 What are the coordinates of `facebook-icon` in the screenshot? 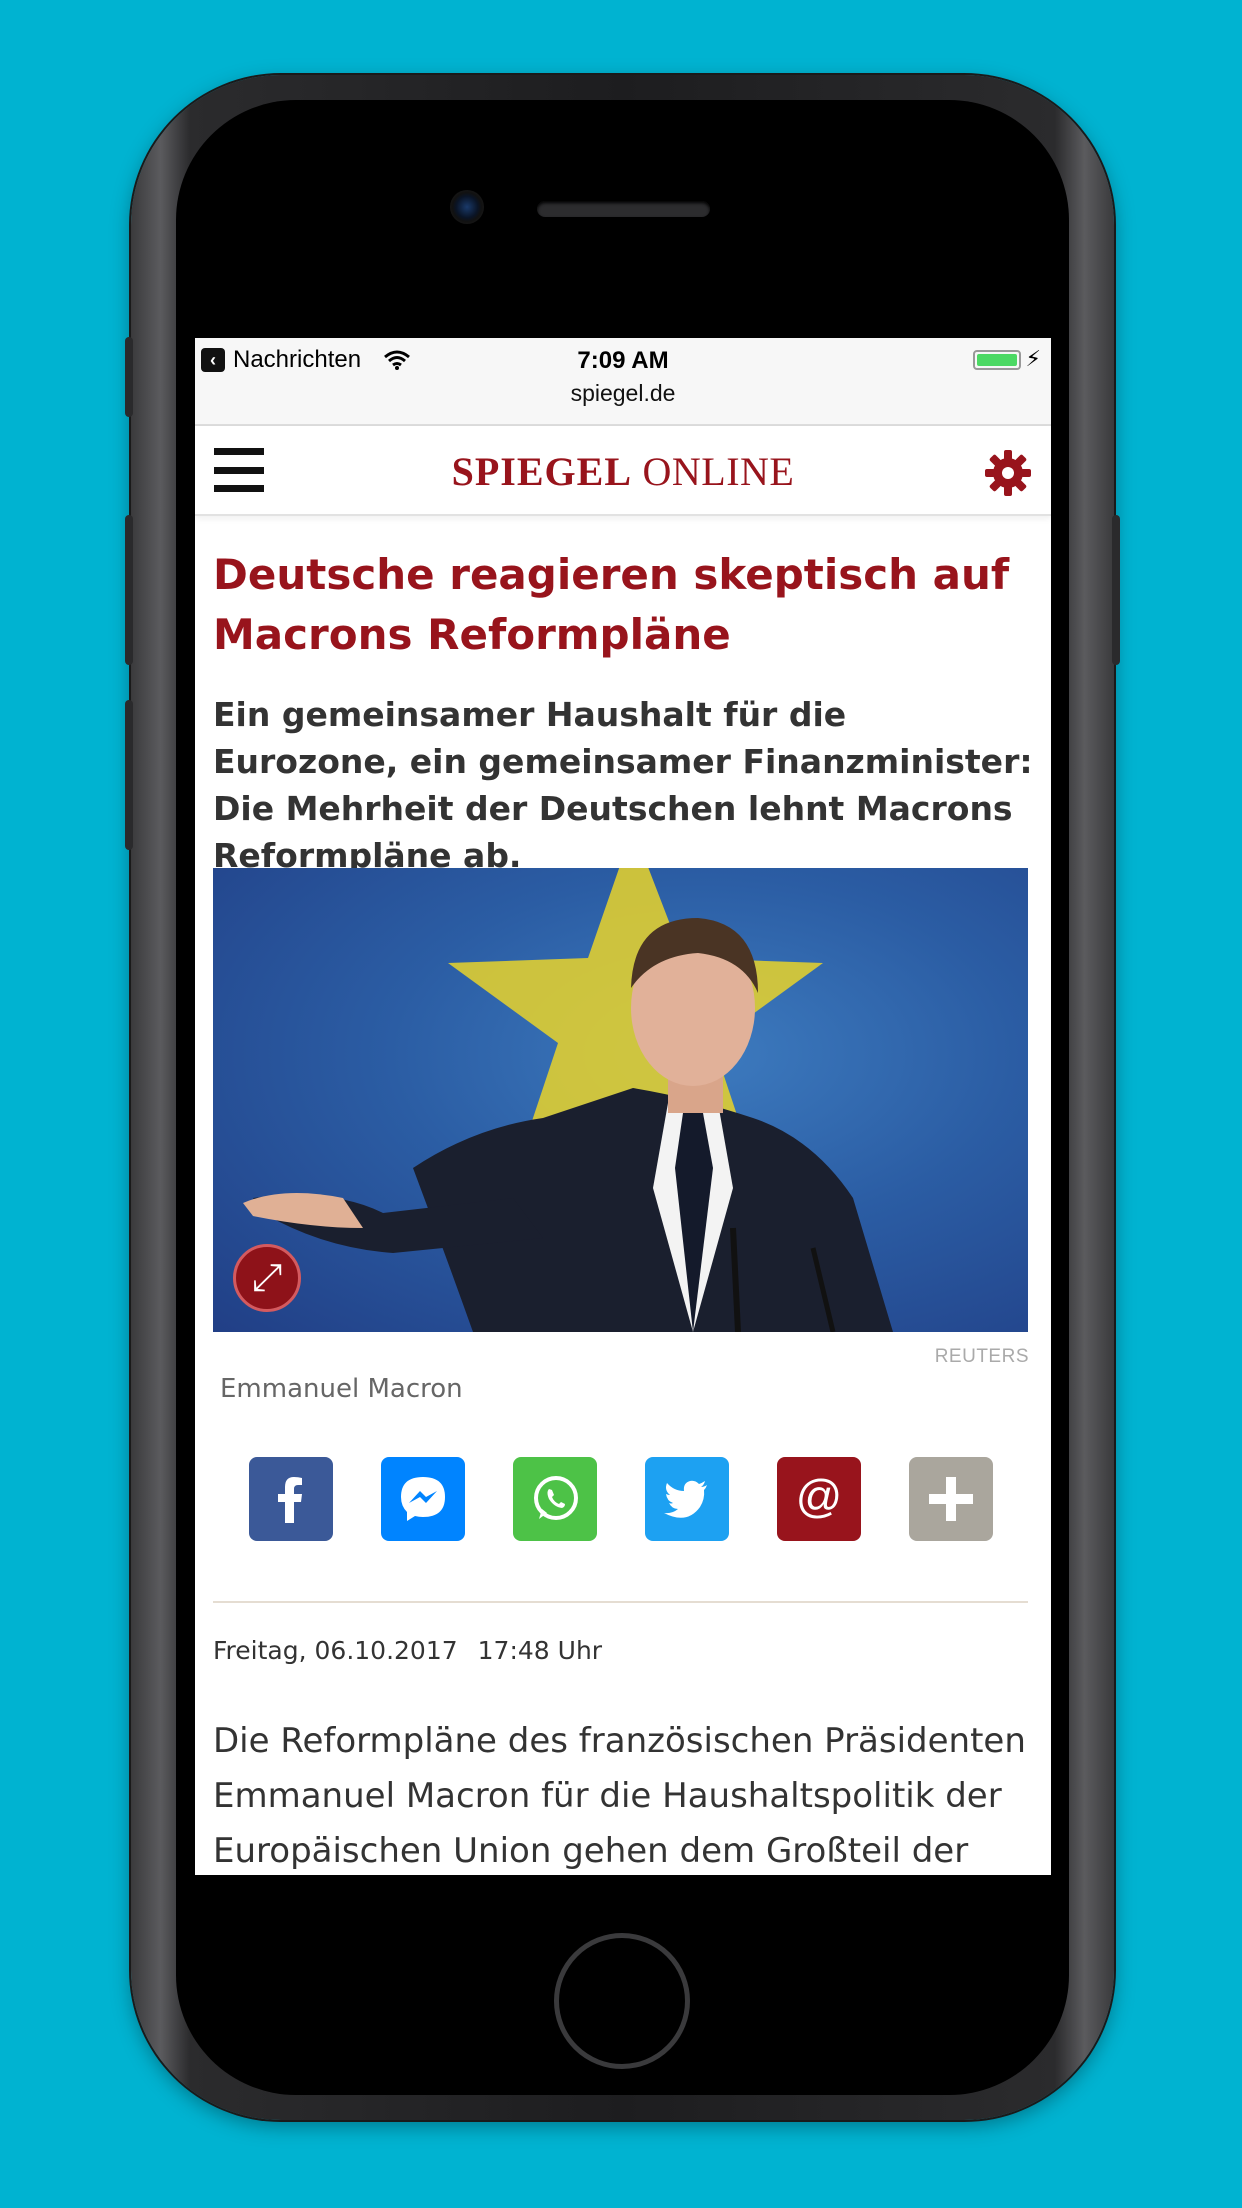 It's located at (290, 1500).